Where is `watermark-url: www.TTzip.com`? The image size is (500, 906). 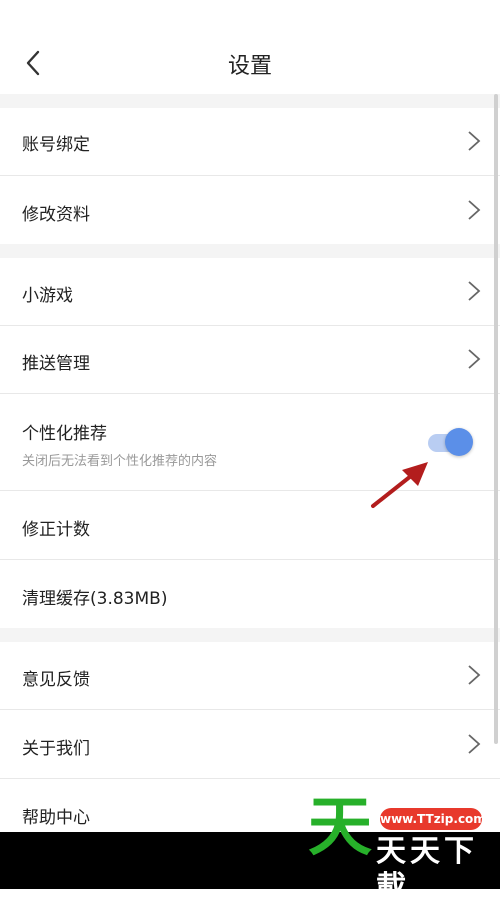 watermark-url: www.TTzip.com is located at coordinates (433, 819).